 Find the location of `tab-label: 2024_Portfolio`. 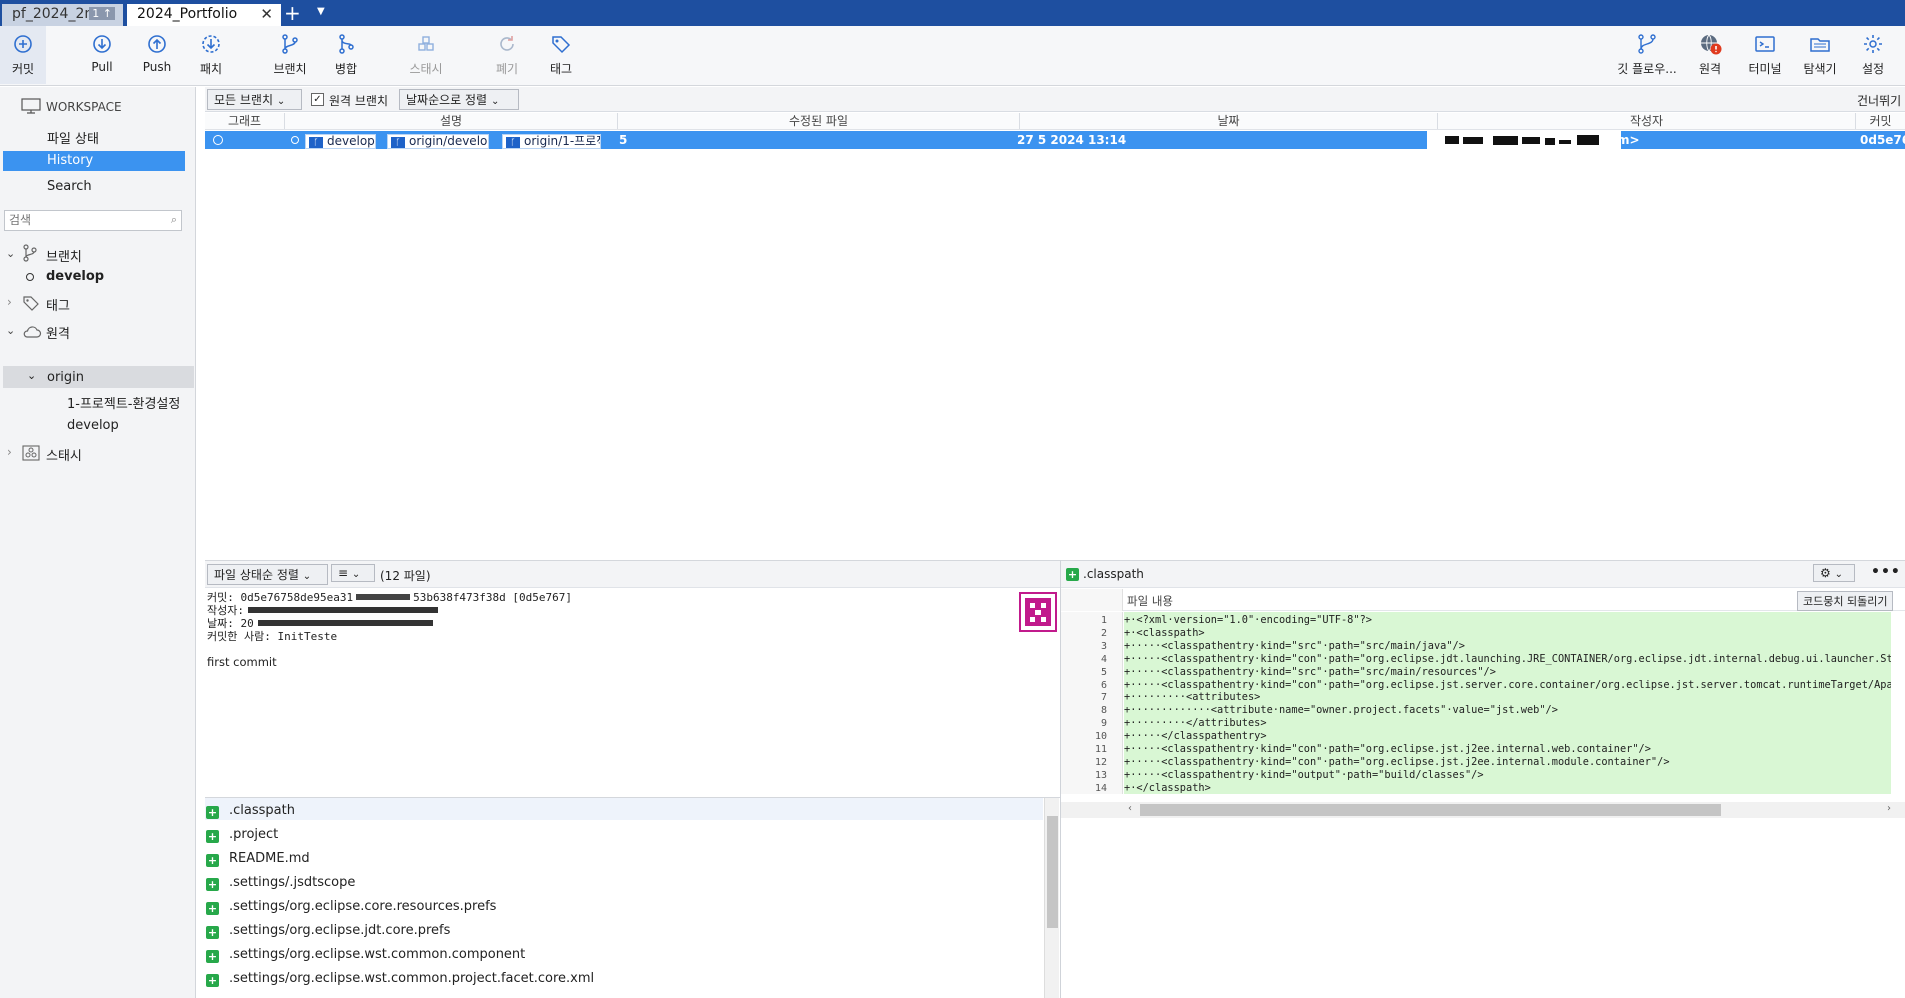

tab-label: 2024_Portfolio is located at coordinates (187, 14).